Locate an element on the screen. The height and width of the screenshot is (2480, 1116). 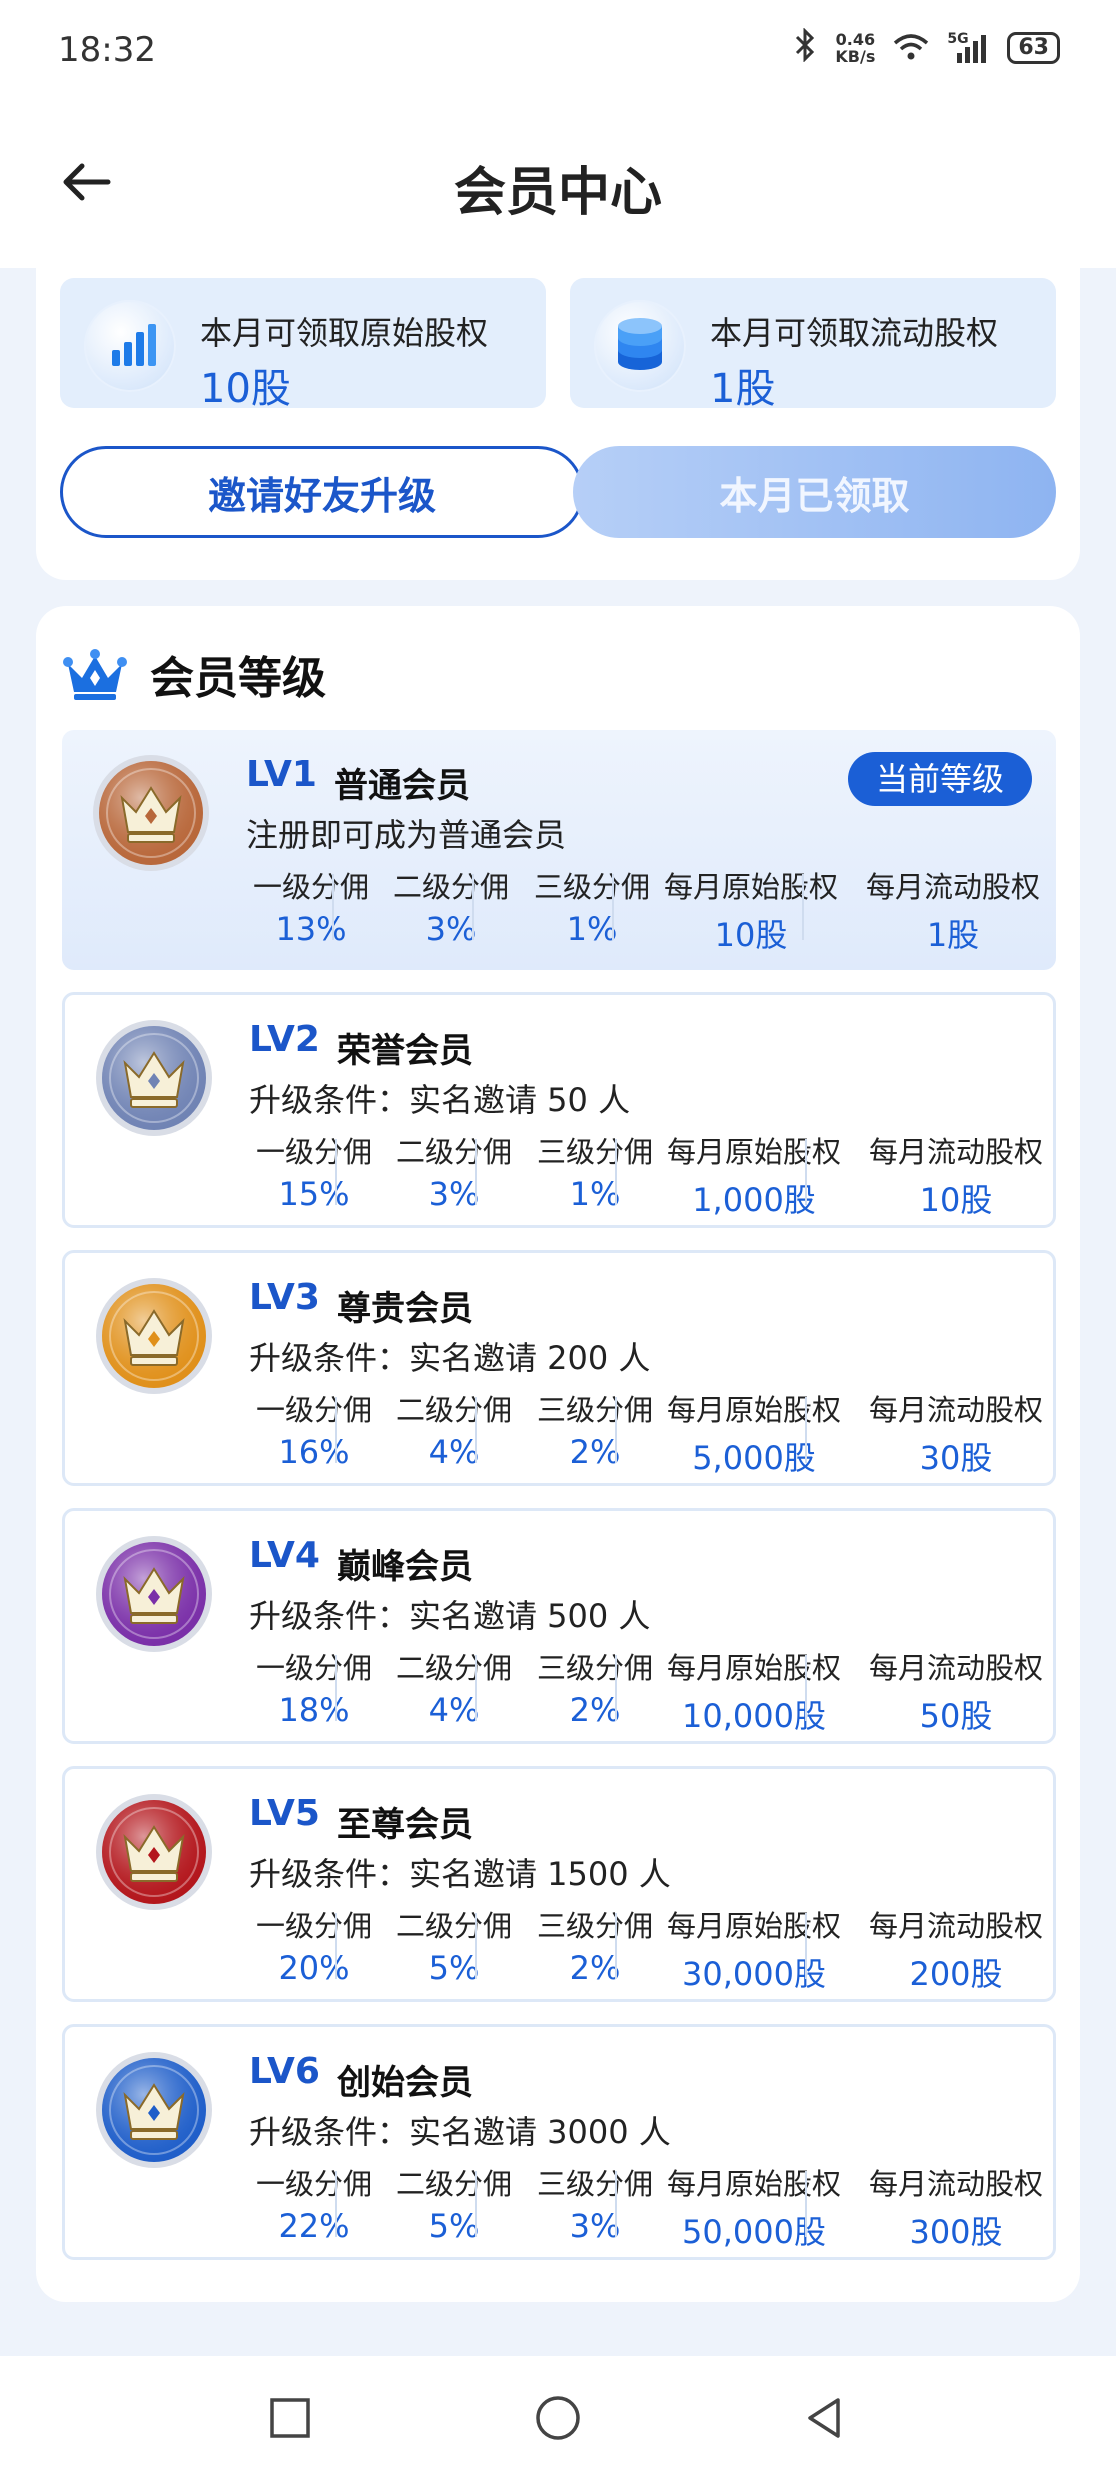
benefit-column: 每月原始股权 5,000股 is located at coordinates (754, 1433).